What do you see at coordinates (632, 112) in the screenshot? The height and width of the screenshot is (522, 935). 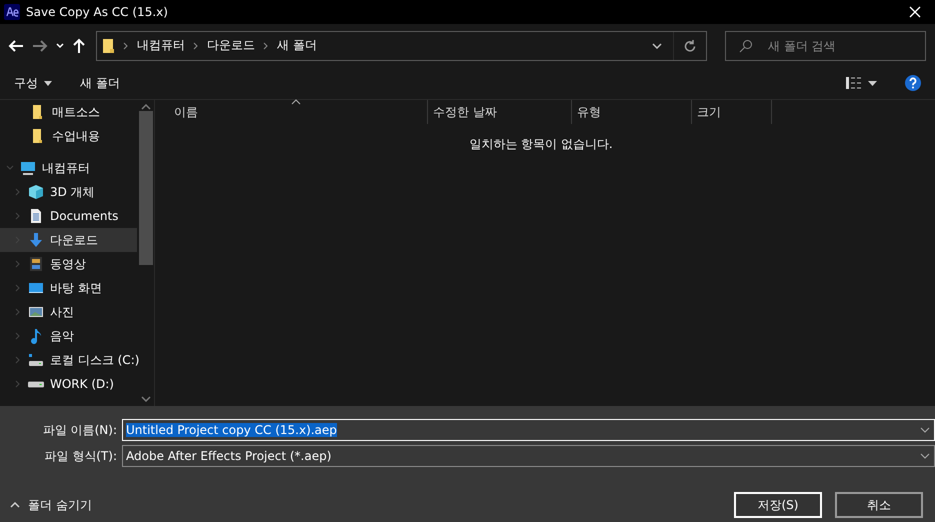 I see `column-header: 유형` at bounding box center [632, 112].